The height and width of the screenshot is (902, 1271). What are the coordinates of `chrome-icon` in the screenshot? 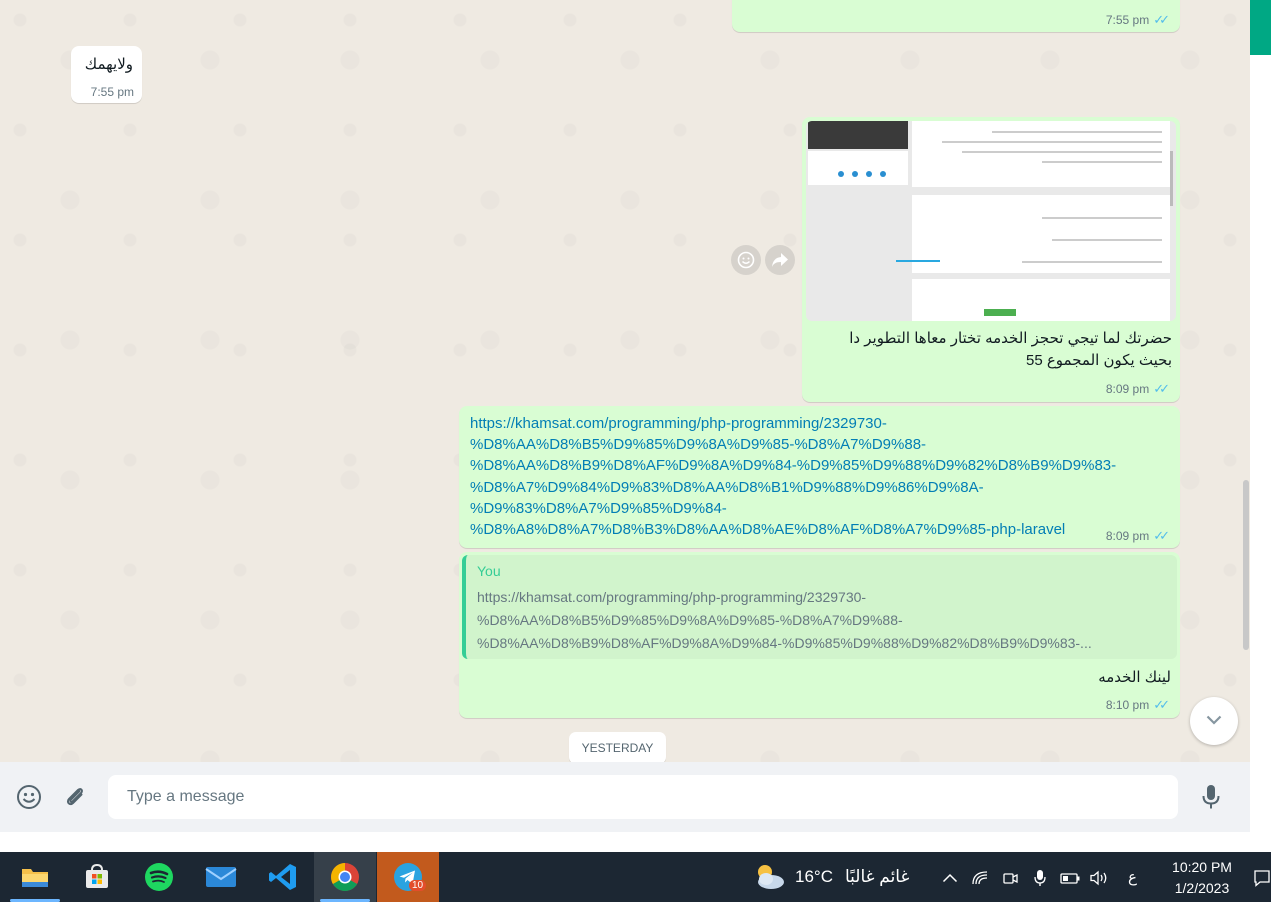 It's located at (345, 877).